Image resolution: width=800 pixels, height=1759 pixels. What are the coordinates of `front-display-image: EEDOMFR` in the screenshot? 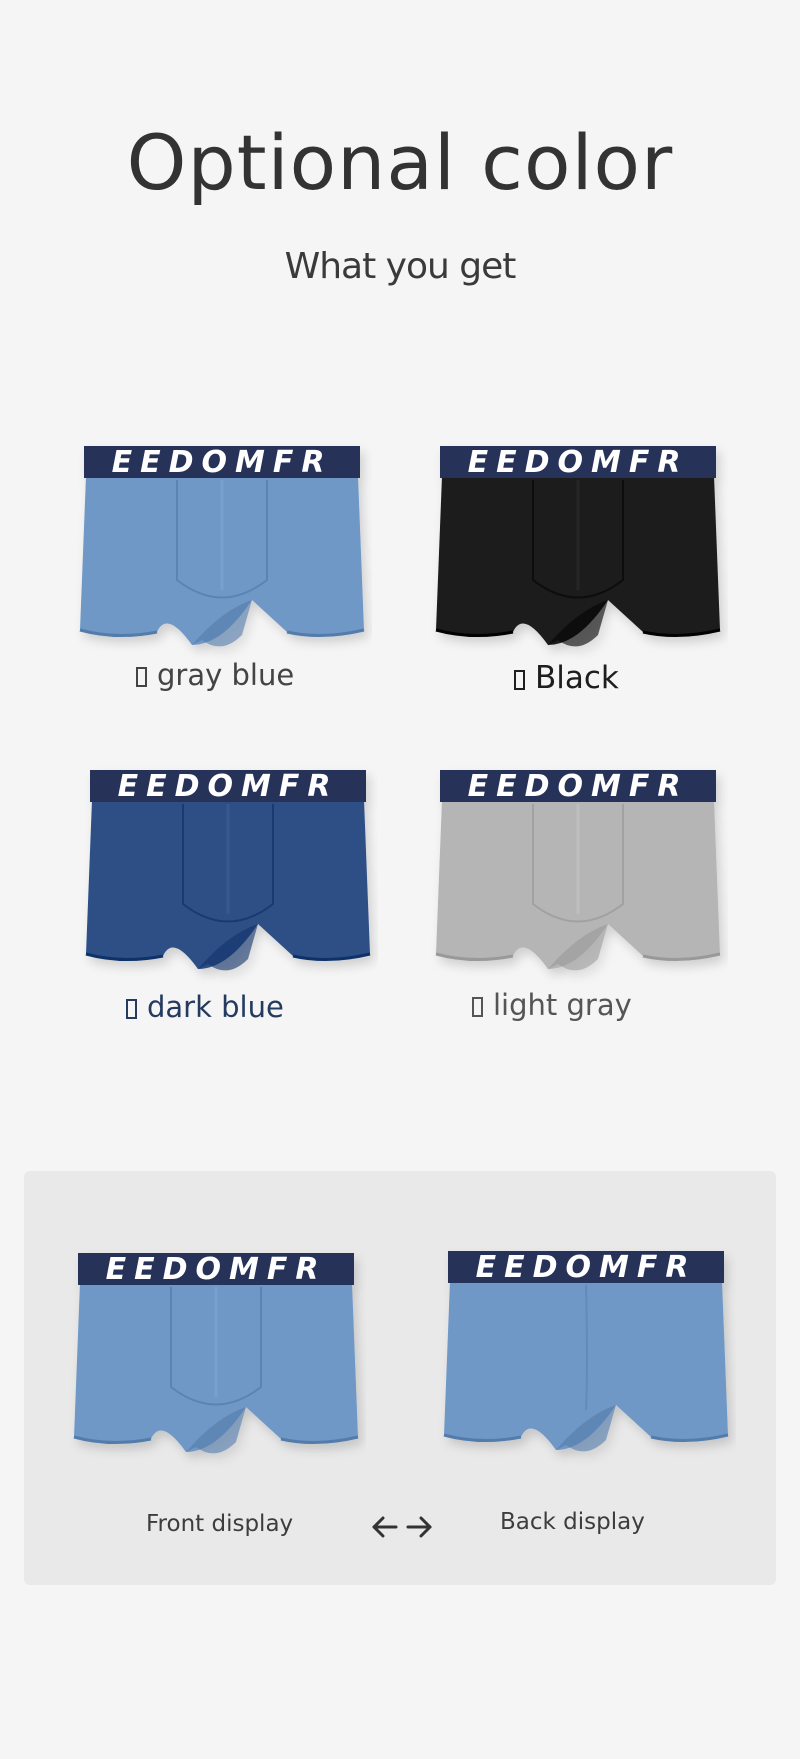 It's located at (216, 1357).